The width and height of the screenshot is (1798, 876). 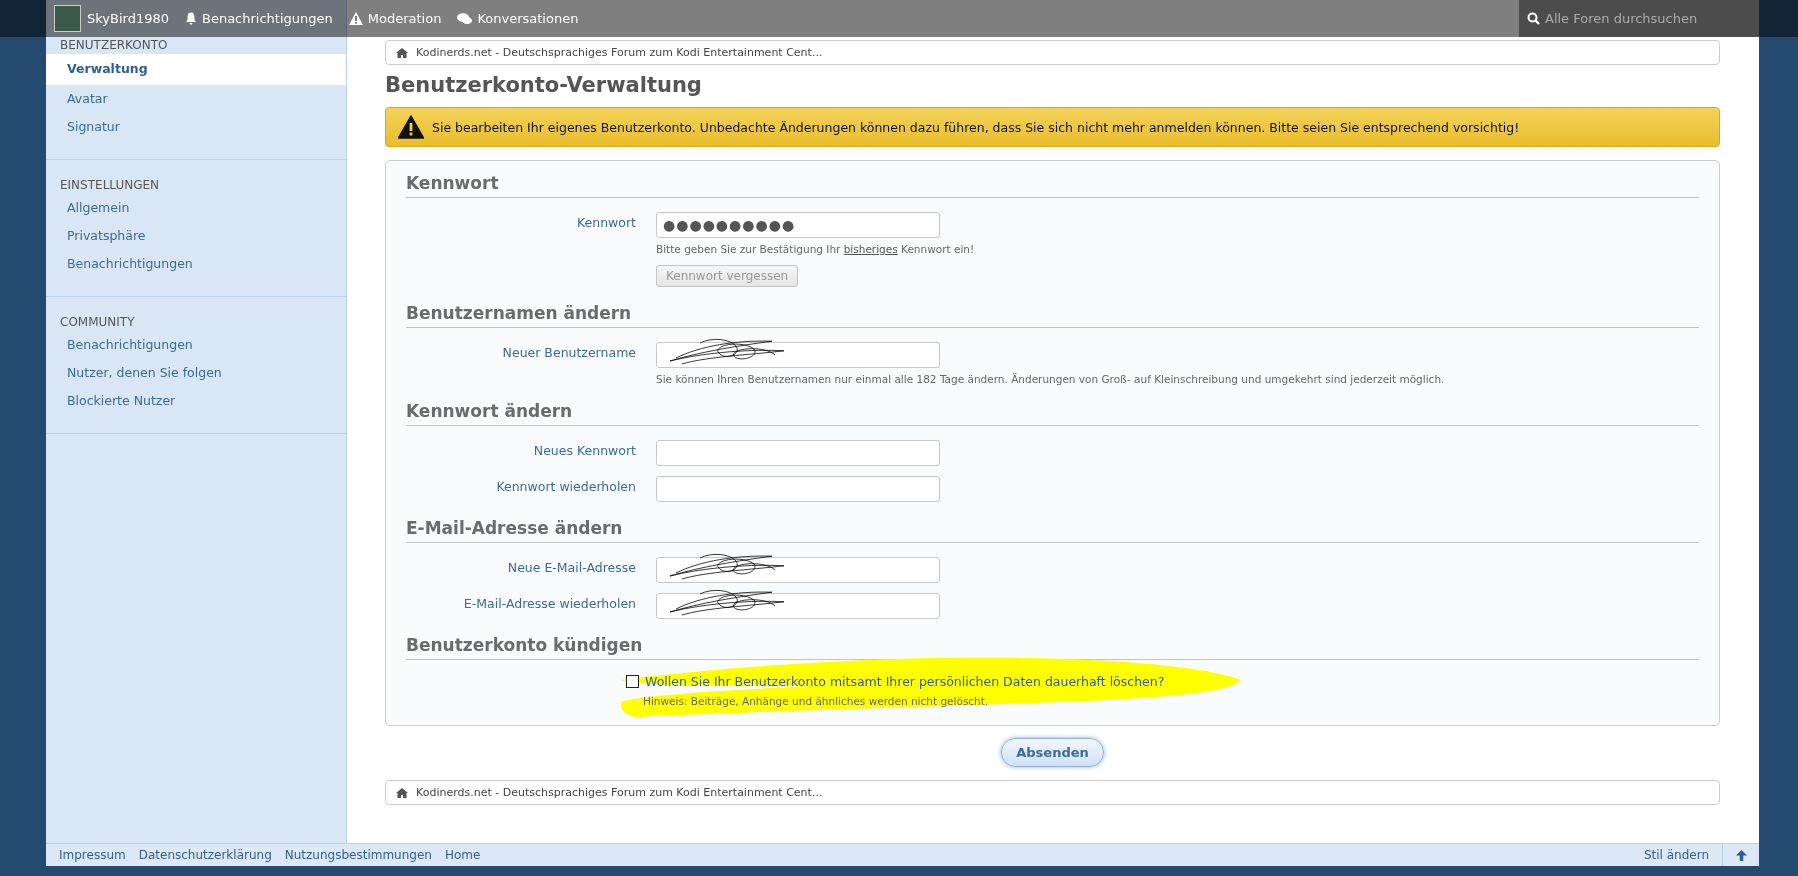 I want to click on input-field: ●●●●●●●●●●, so click(x=798, y=225).